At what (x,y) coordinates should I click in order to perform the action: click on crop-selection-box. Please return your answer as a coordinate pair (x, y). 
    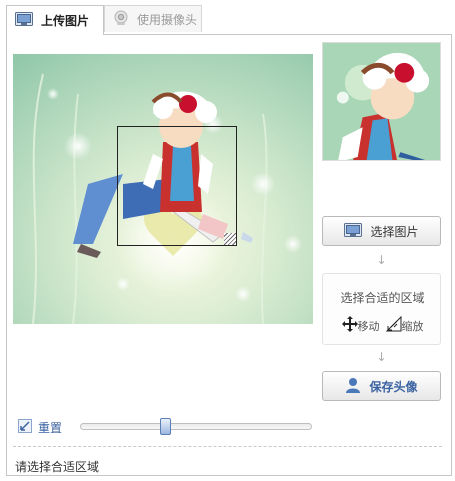
    Looking at the image, I should click on (177, 186).